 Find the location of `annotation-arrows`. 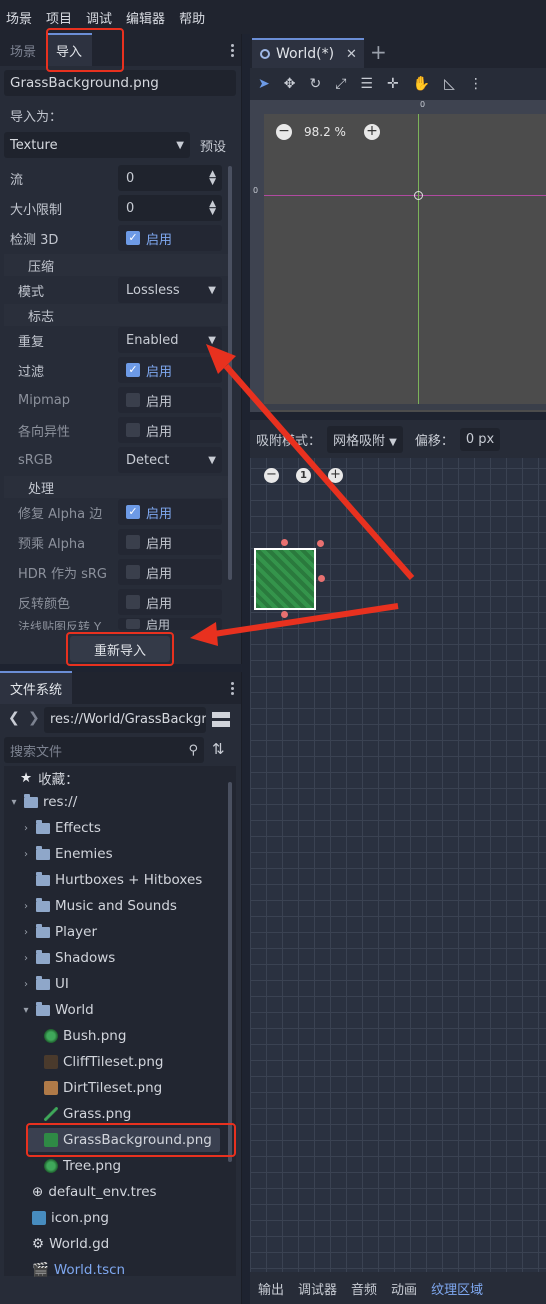

annotation-arrows is located at coordinates (302, 495).